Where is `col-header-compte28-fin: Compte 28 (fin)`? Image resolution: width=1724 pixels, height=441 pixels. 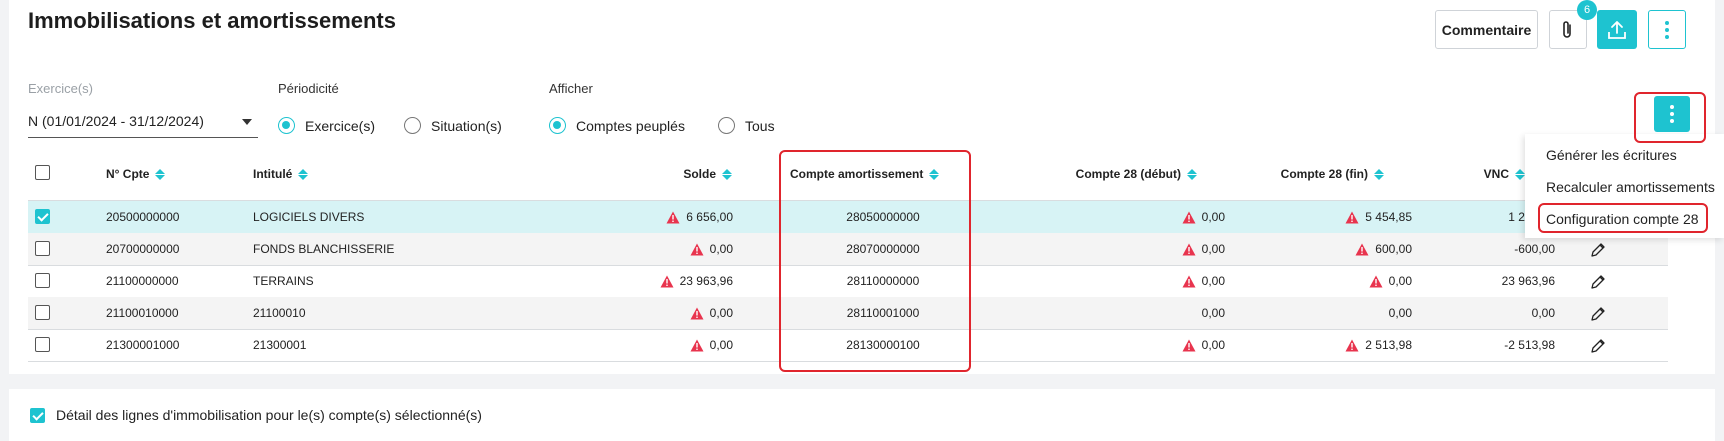
col-header-compte28-fin: Compte 28 (fin) is located at coordinates (1292, 174).